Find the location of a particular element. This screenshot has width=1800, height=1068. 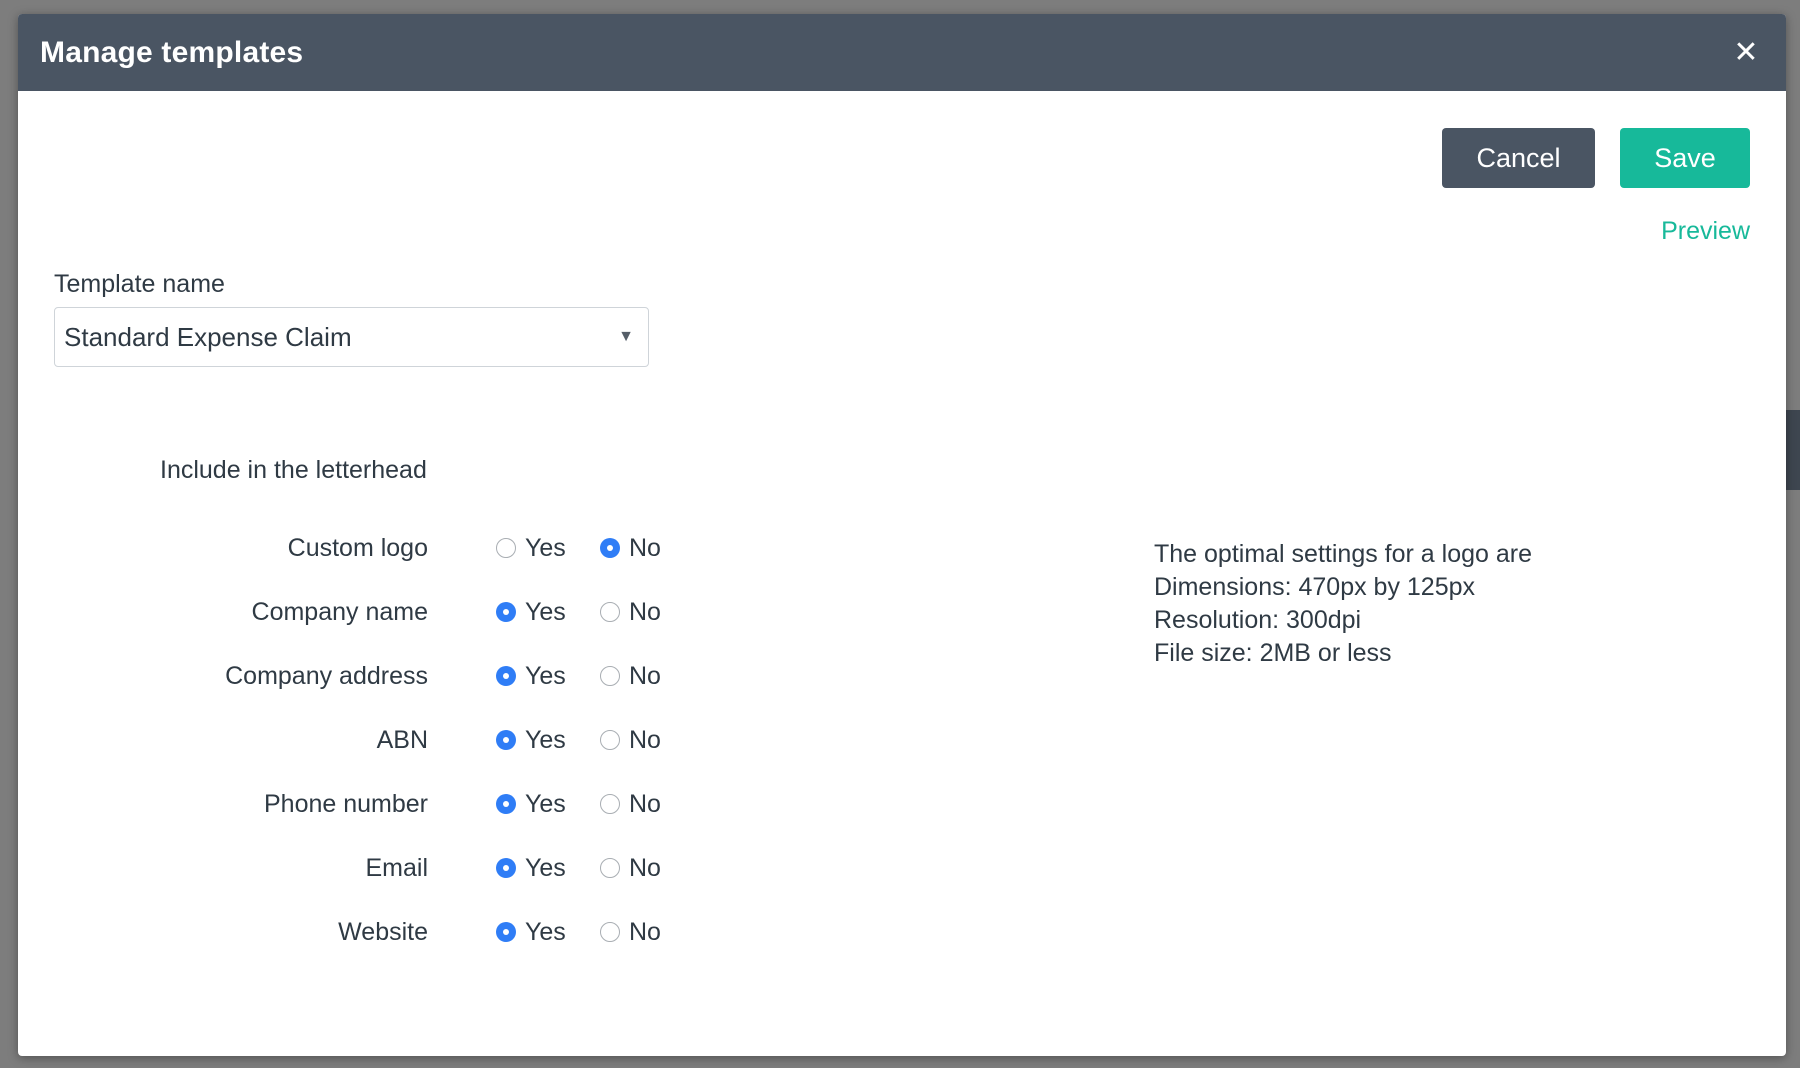

logo-info-line: File size: 2MB or less is located at coordinates (1273, 653).